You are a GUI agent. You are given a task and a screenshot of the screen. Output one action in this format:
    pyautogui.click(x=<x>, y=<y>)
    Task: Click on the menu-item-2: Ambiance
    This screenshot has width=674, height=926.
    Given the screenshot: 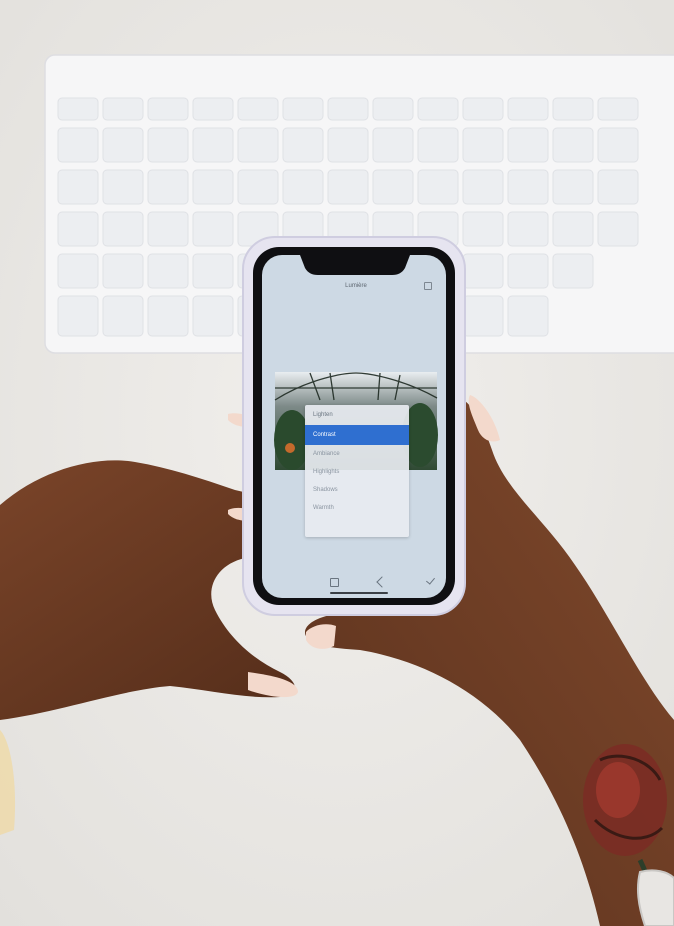 What is the action you would take?
    pyautogui.click(x=357, y=454)
    